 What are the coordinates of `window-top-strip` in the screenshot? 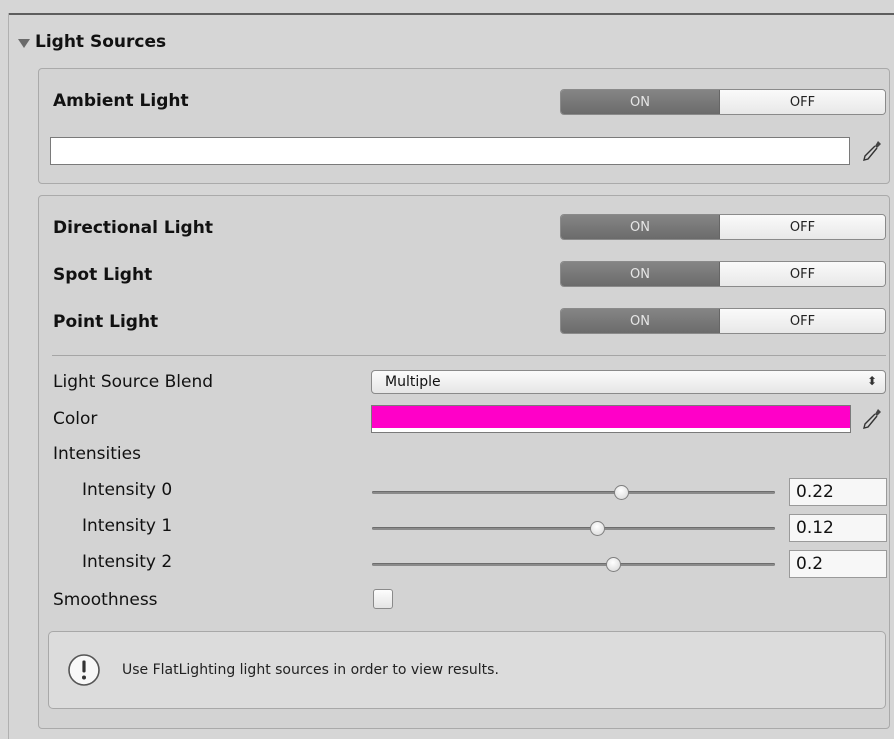 It's located at (447, 6).